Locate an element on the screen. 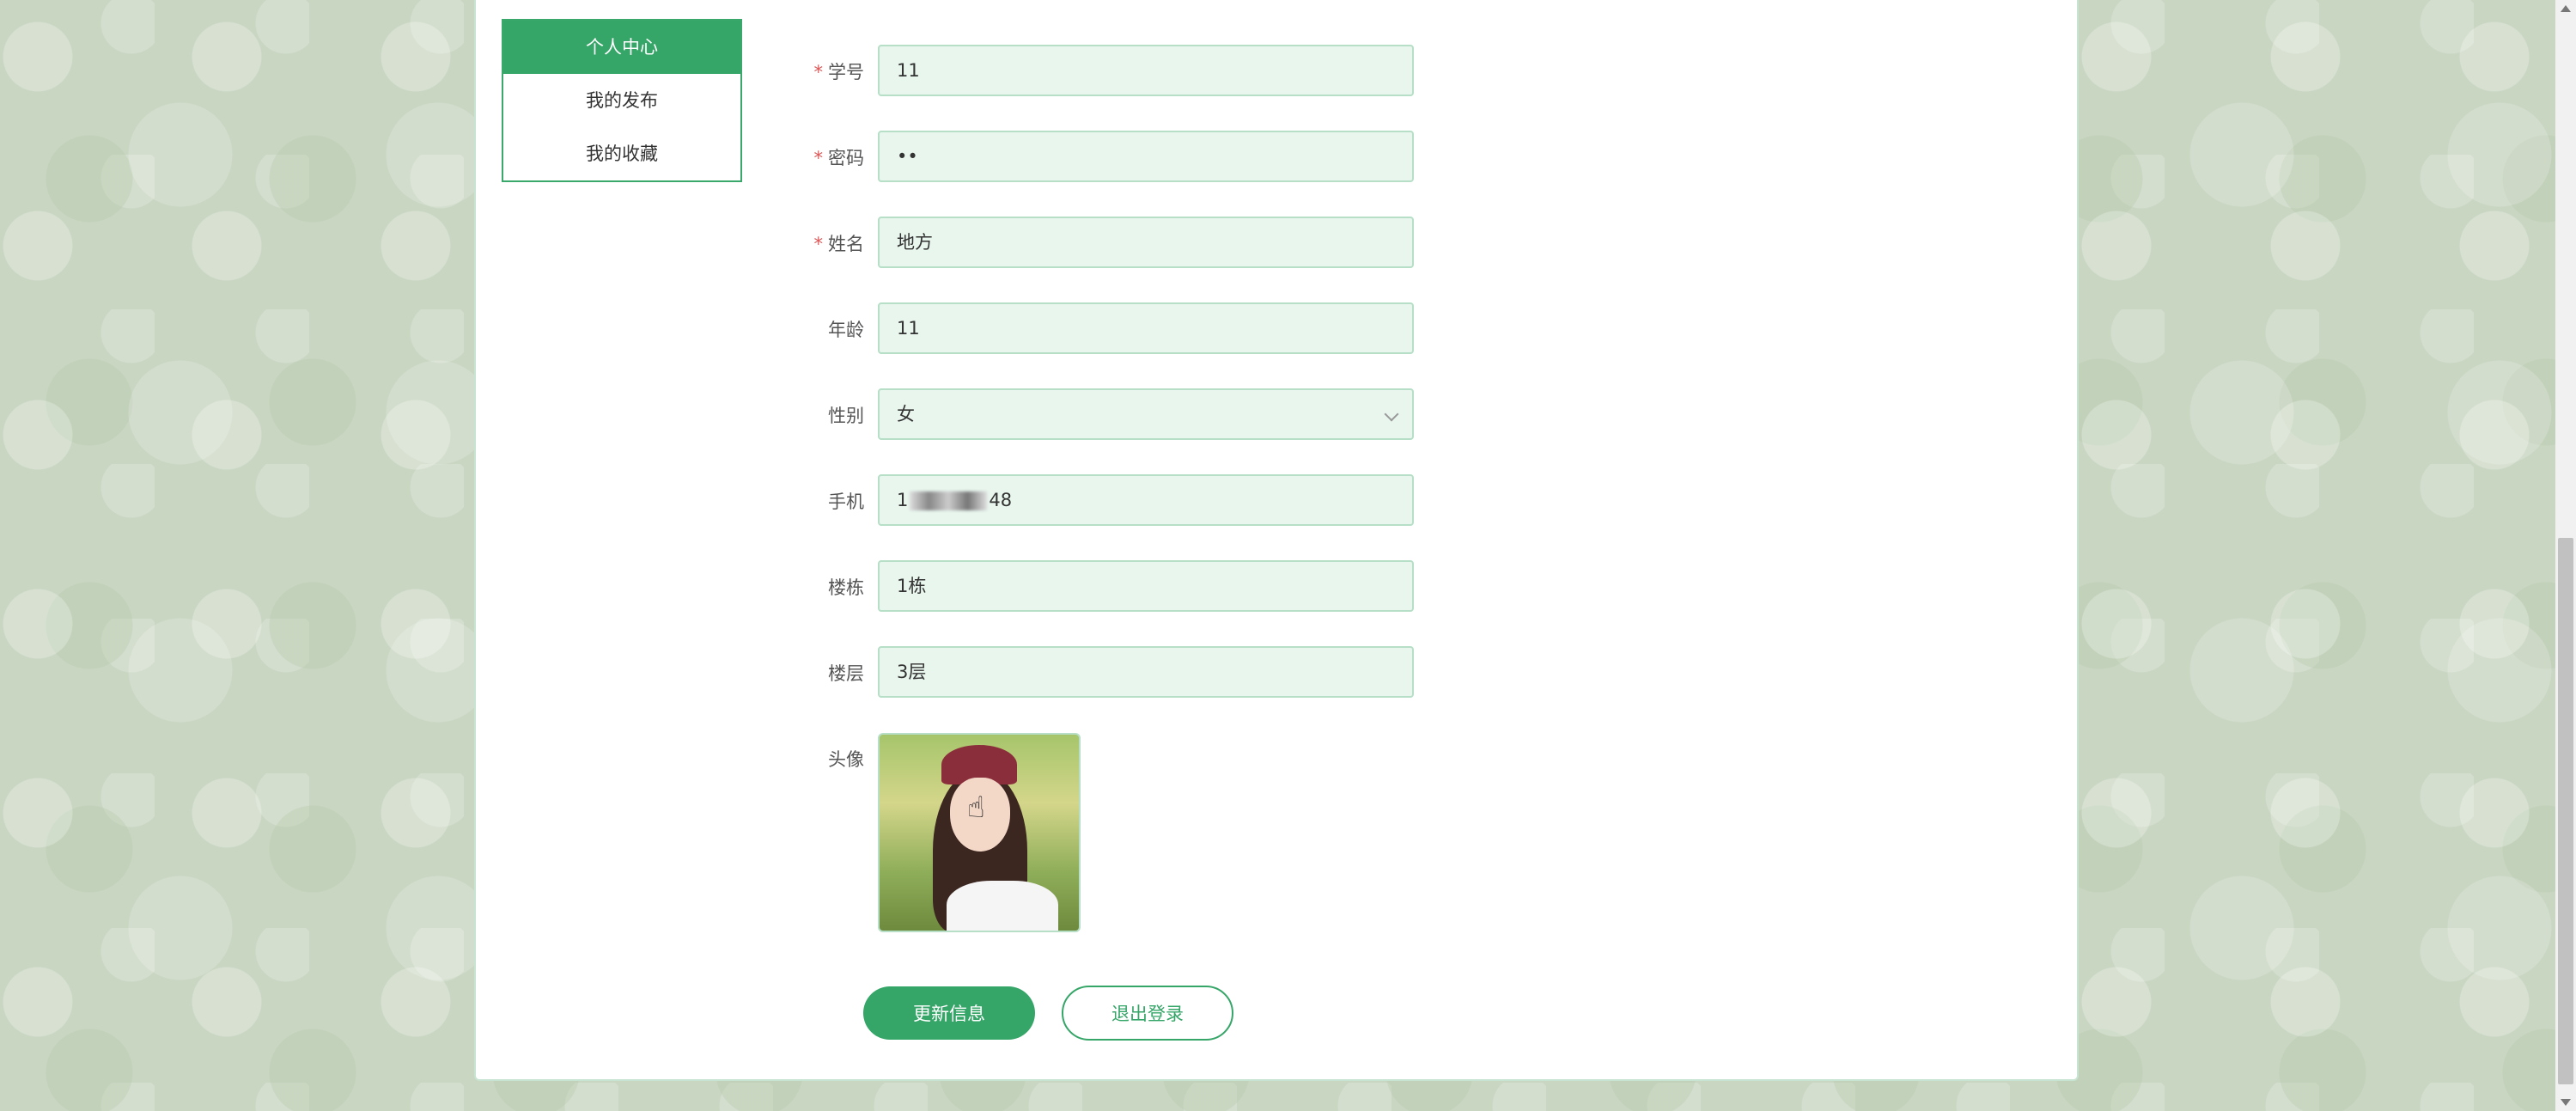 The height and width of the screenshot is (1111, 2576). name-input: 地方 is located at coordinates (1146, 243).